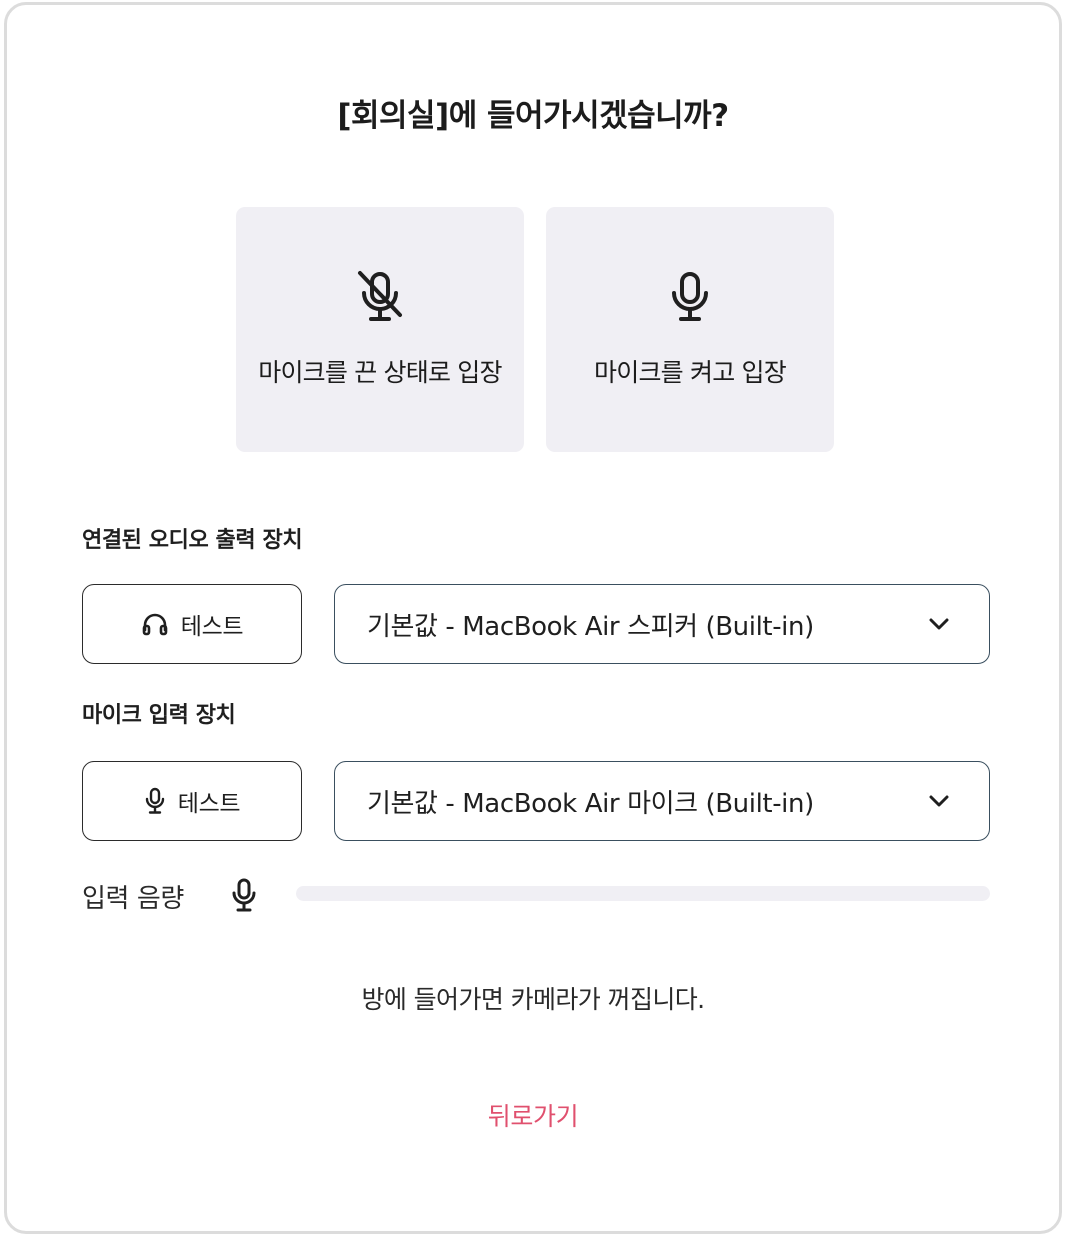 The image size is (1066, 1238). Describe the element at coordinates (380, 329) in the screenshot. I see `join-muted-button: 마이크를 끈 상태로 입장` at that location.